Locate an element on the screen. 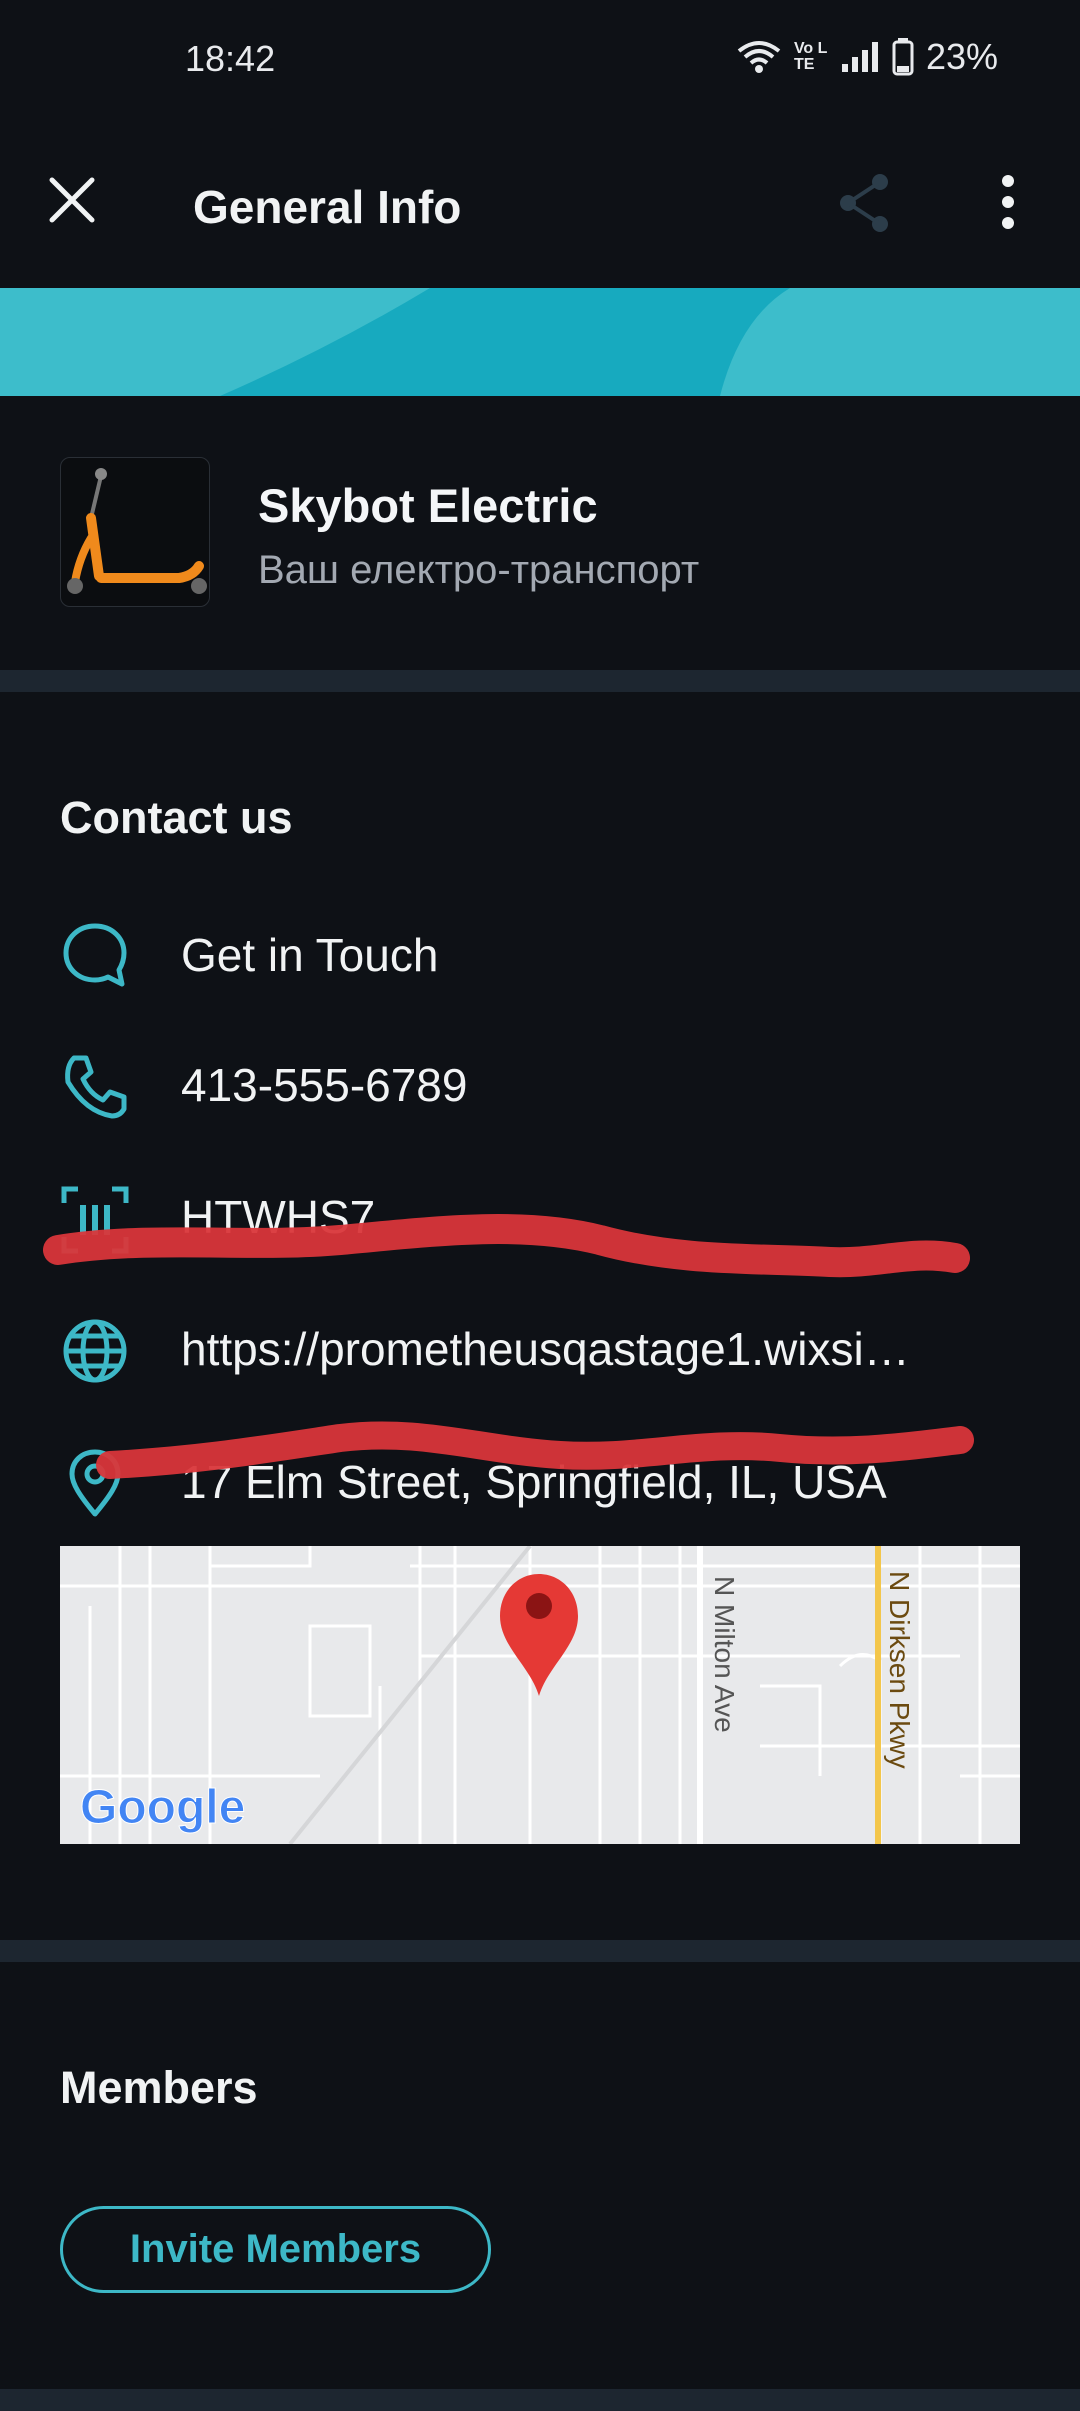 Image resolution: width=1080 pixels, height=2411 pixels. status-time: 18:42 is located at coordinates (230, 58).